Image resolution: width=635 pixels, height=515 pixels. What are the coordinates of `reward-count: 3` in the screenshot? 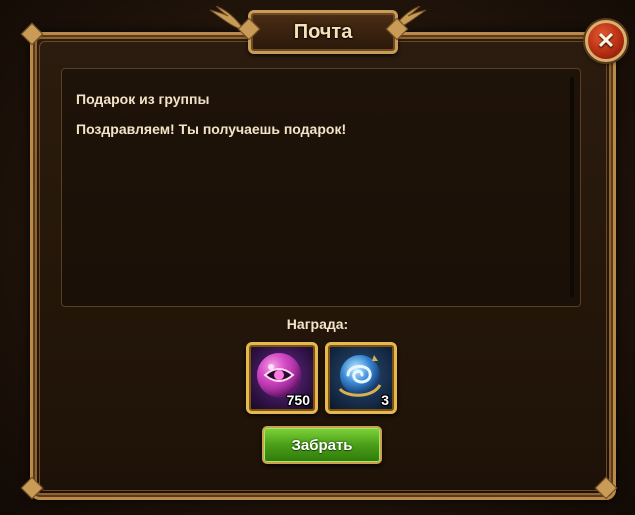 It's located at (385, 400).